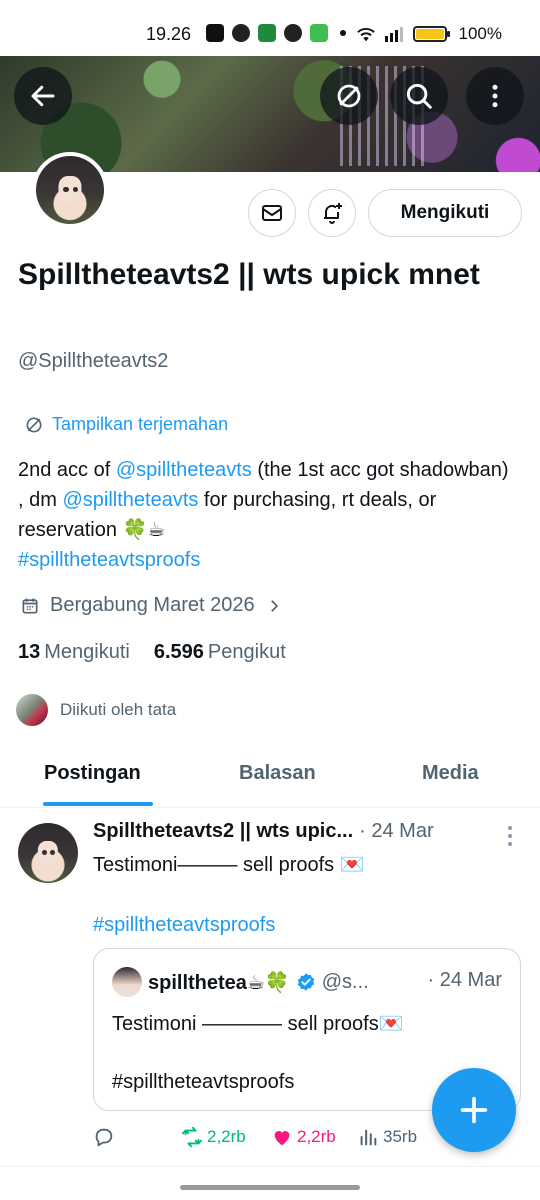  Describe the element at coordinates (152, 652) in the screenshot. I see `follow-counts: 13 Mengikuti 6.596 Pengikut` at that location.